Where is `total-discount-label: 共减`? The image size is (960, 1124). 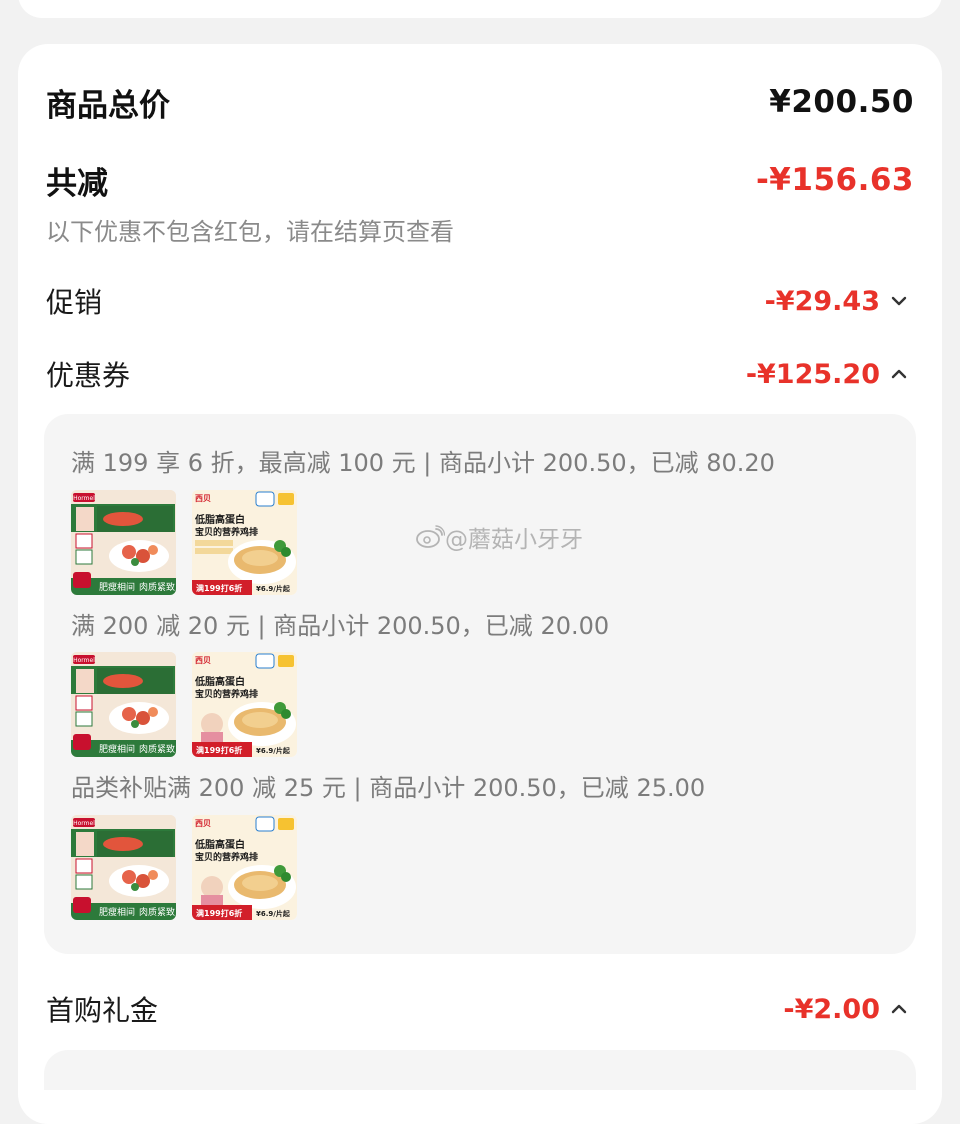 total-discount-label: 共减 is located at coordinates (77, 183).